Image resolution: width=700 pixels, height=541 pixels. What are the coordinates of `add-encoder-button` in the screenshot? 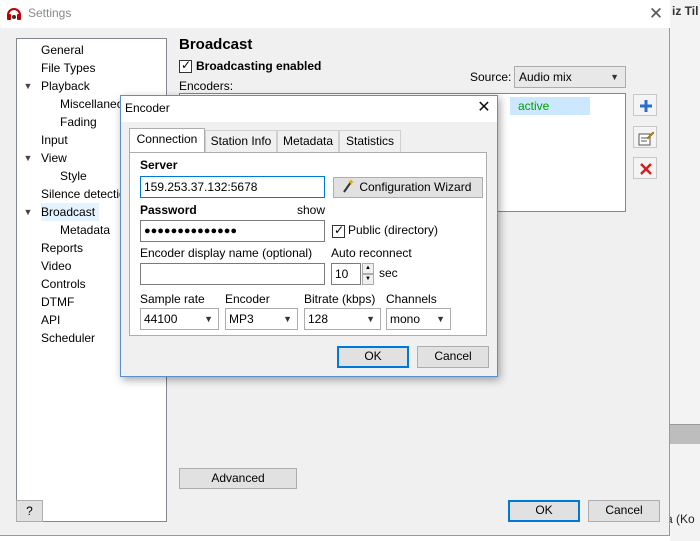 It's located at (645, 105).